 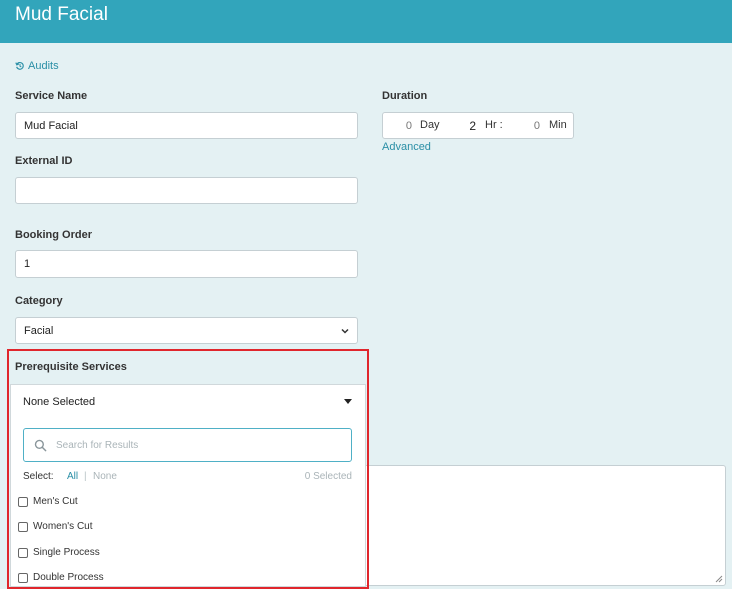 I want to click on resize-grip-icon, so click(x=719, y=579).